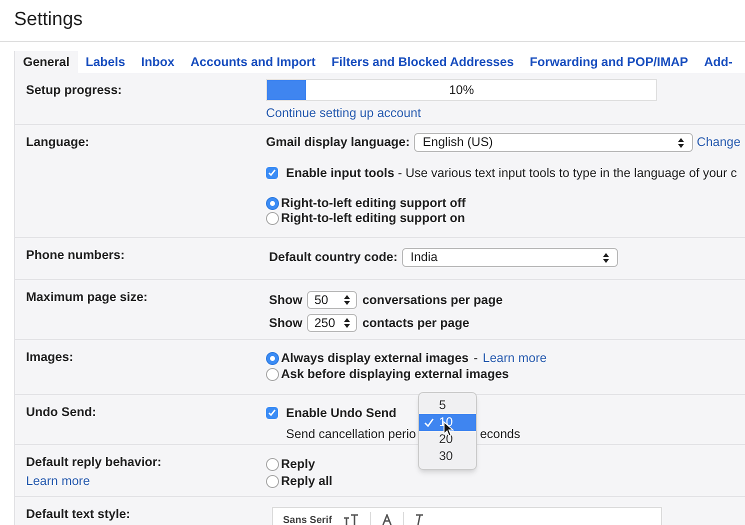  I want to click on dropdown-option: 30, so click(447, 456).